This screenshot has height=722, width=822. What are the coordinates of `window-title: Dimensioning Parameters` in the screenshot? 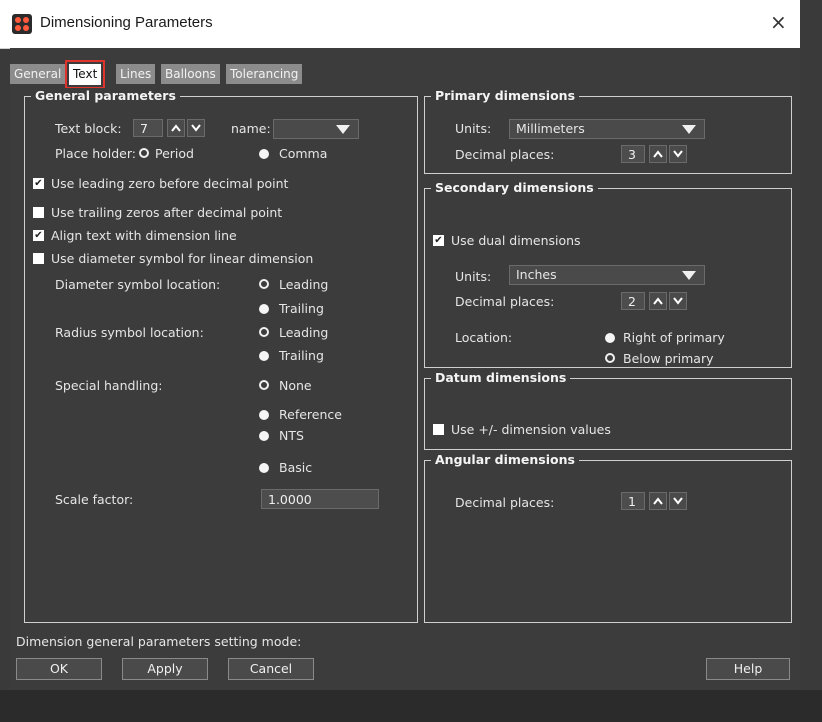 It's located at (126, 22).